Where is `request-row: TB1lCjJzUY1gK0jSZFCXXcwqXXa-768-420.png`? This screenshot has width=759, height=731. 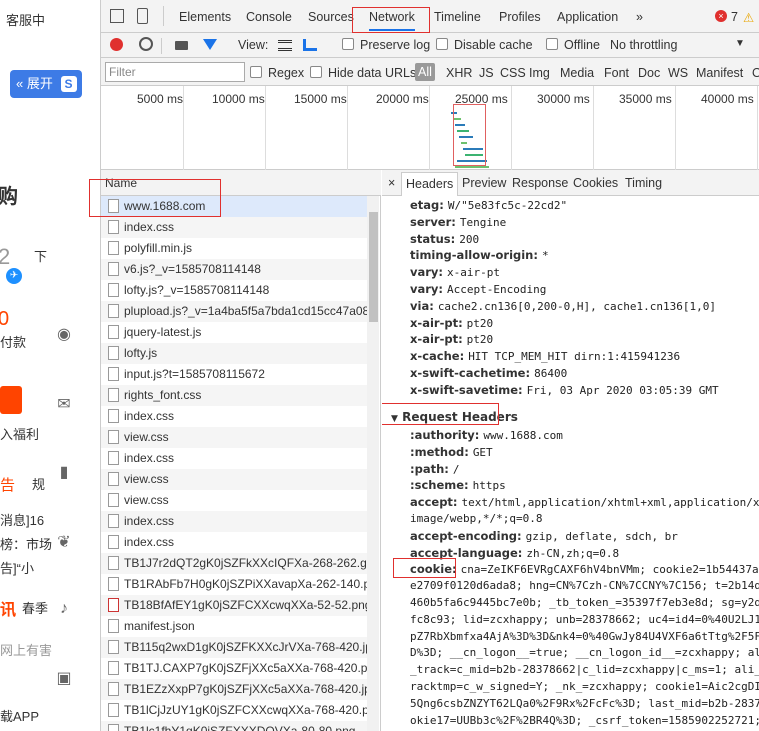
request-row: TB1lCjJzUY1gK0jSZFCXXcwqXXa-768-420.png is located at coordinates (234, 710).